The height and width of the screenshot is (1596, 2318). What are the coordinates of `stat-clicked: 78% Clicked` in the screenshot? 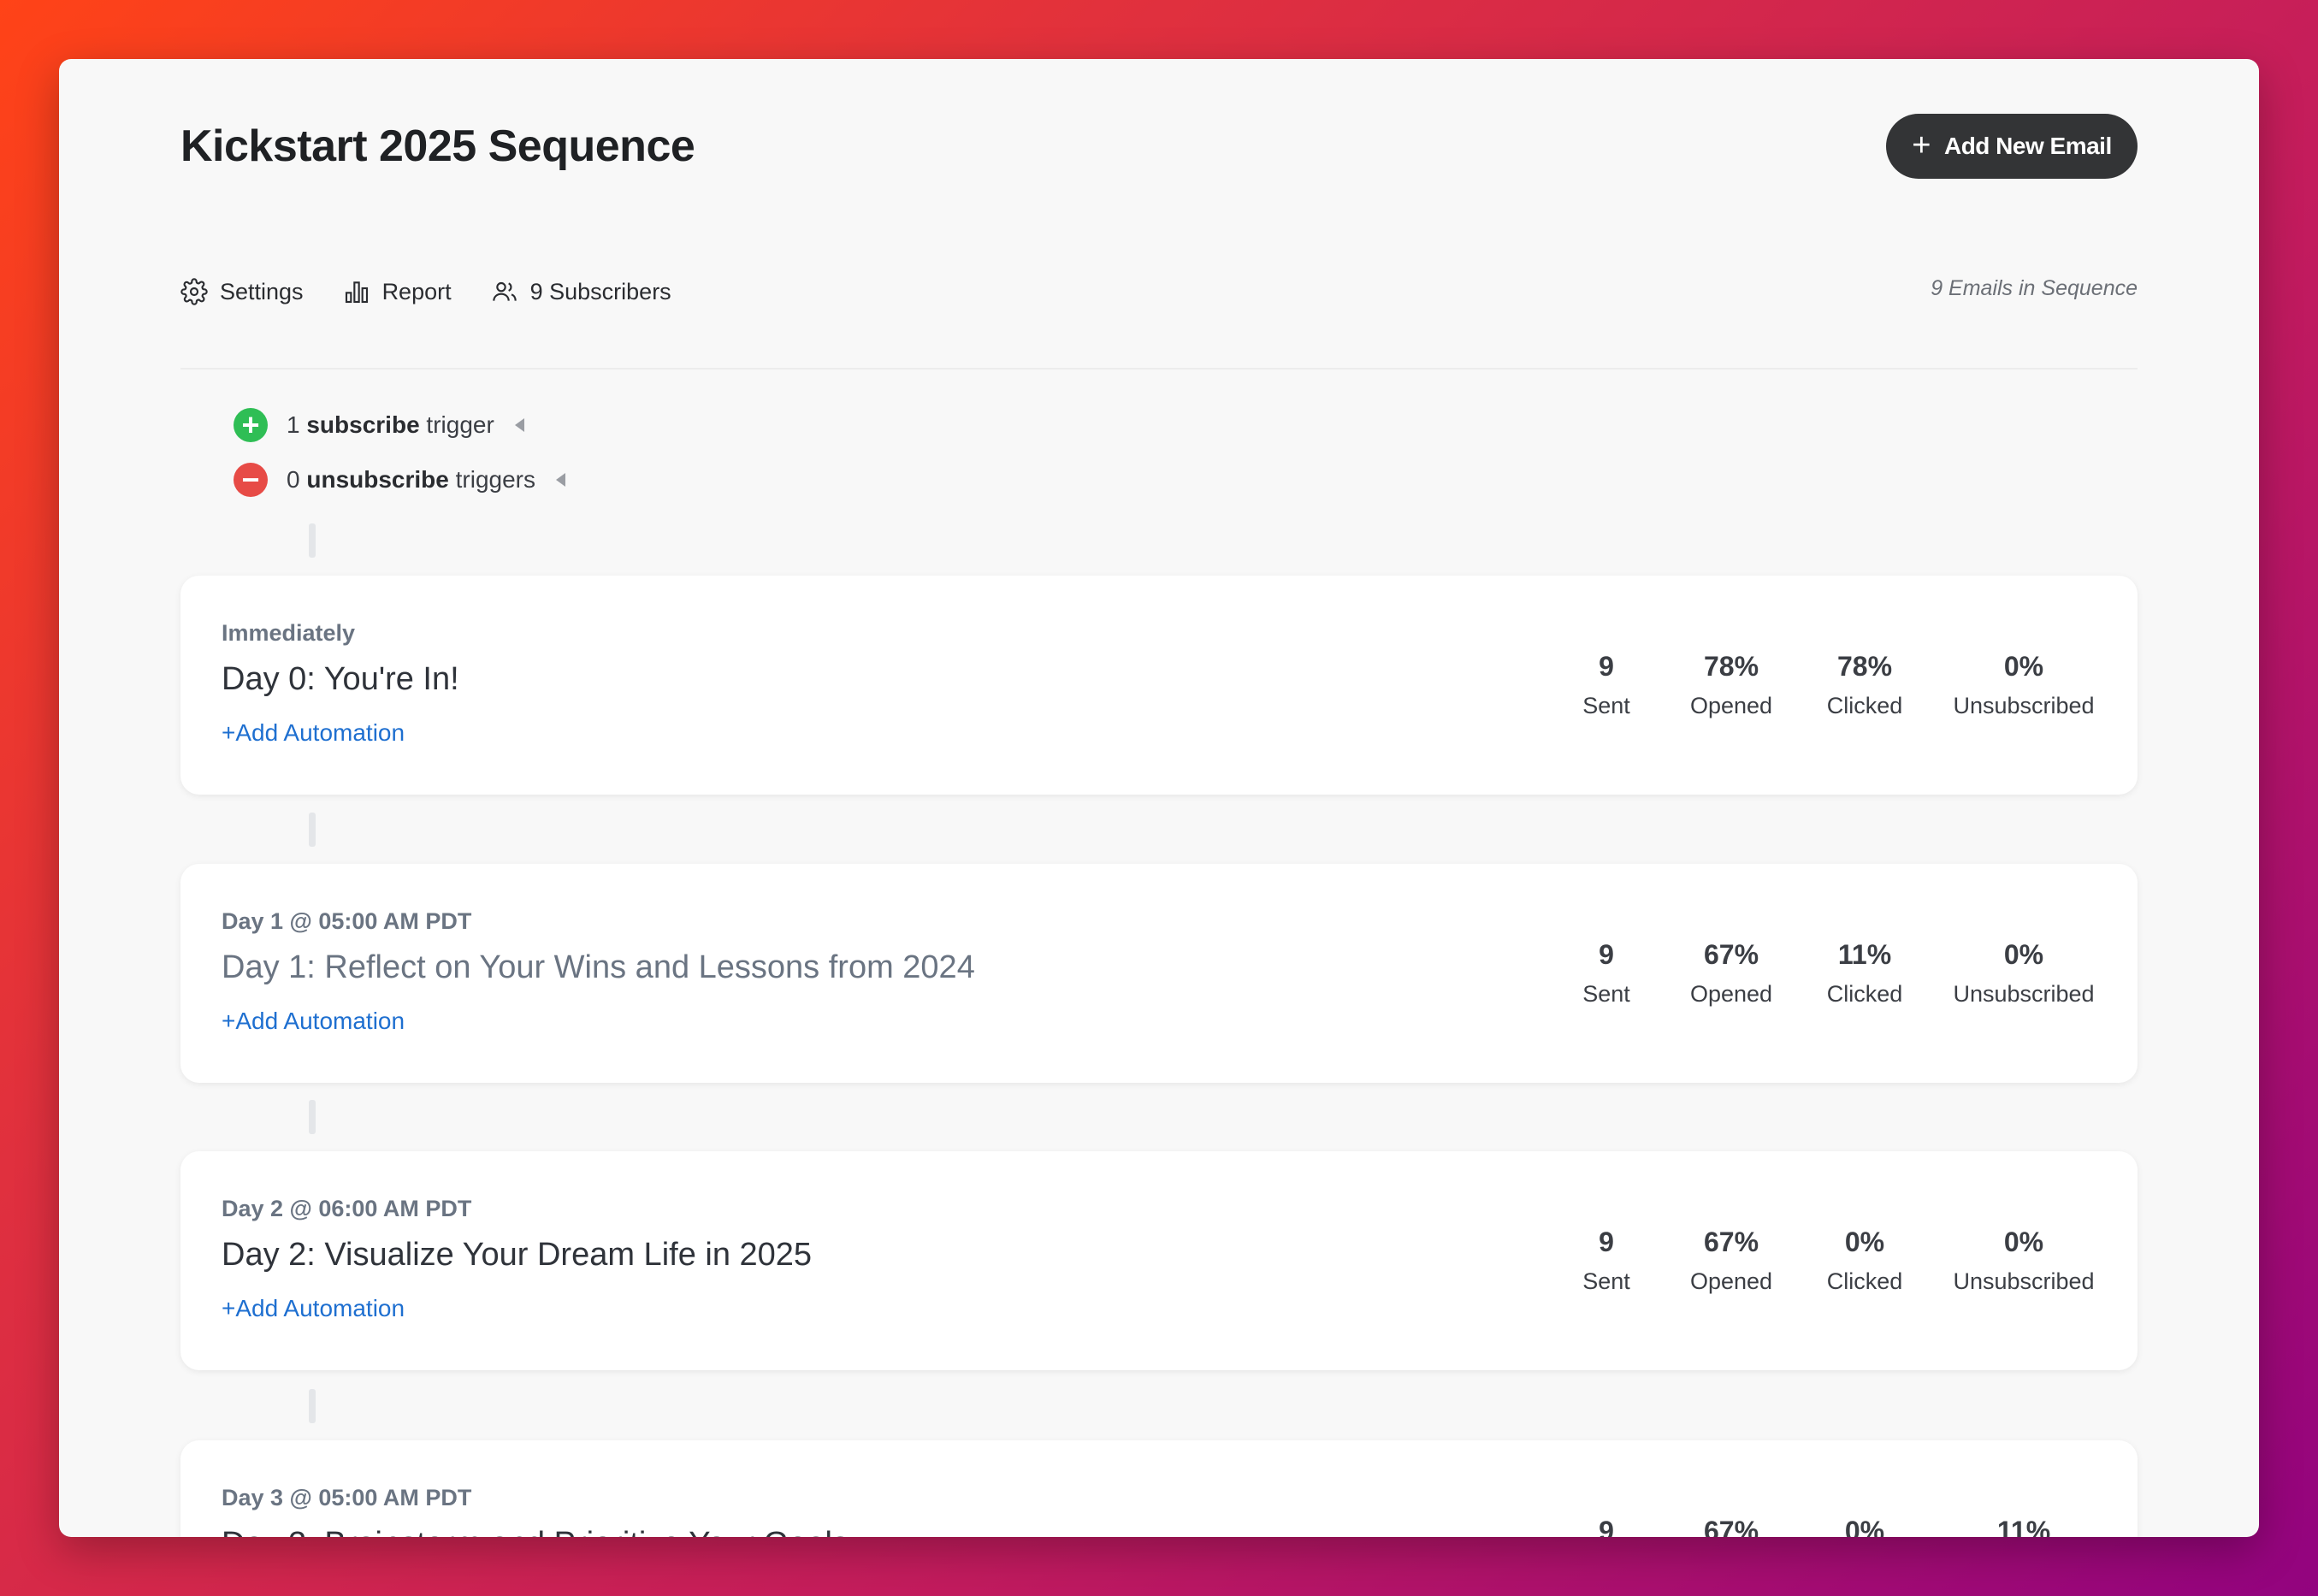 It's located at (1865, 685).